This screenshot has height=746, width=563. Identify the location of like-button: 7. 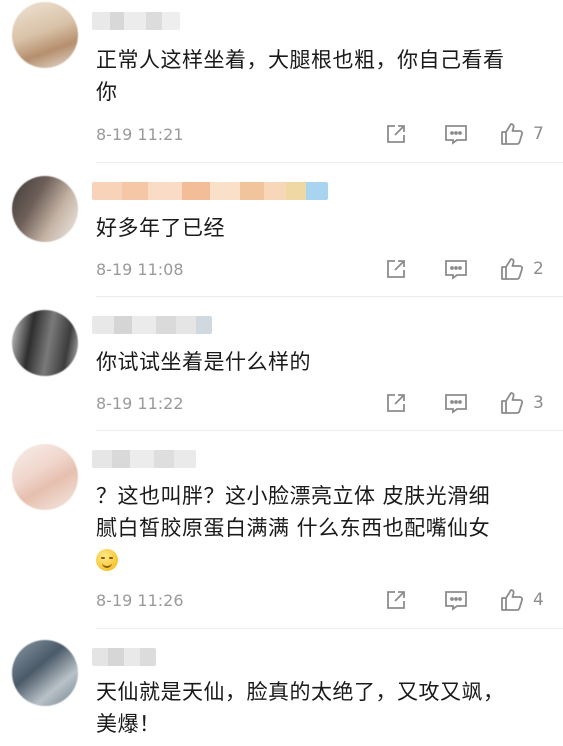
(522, 134).